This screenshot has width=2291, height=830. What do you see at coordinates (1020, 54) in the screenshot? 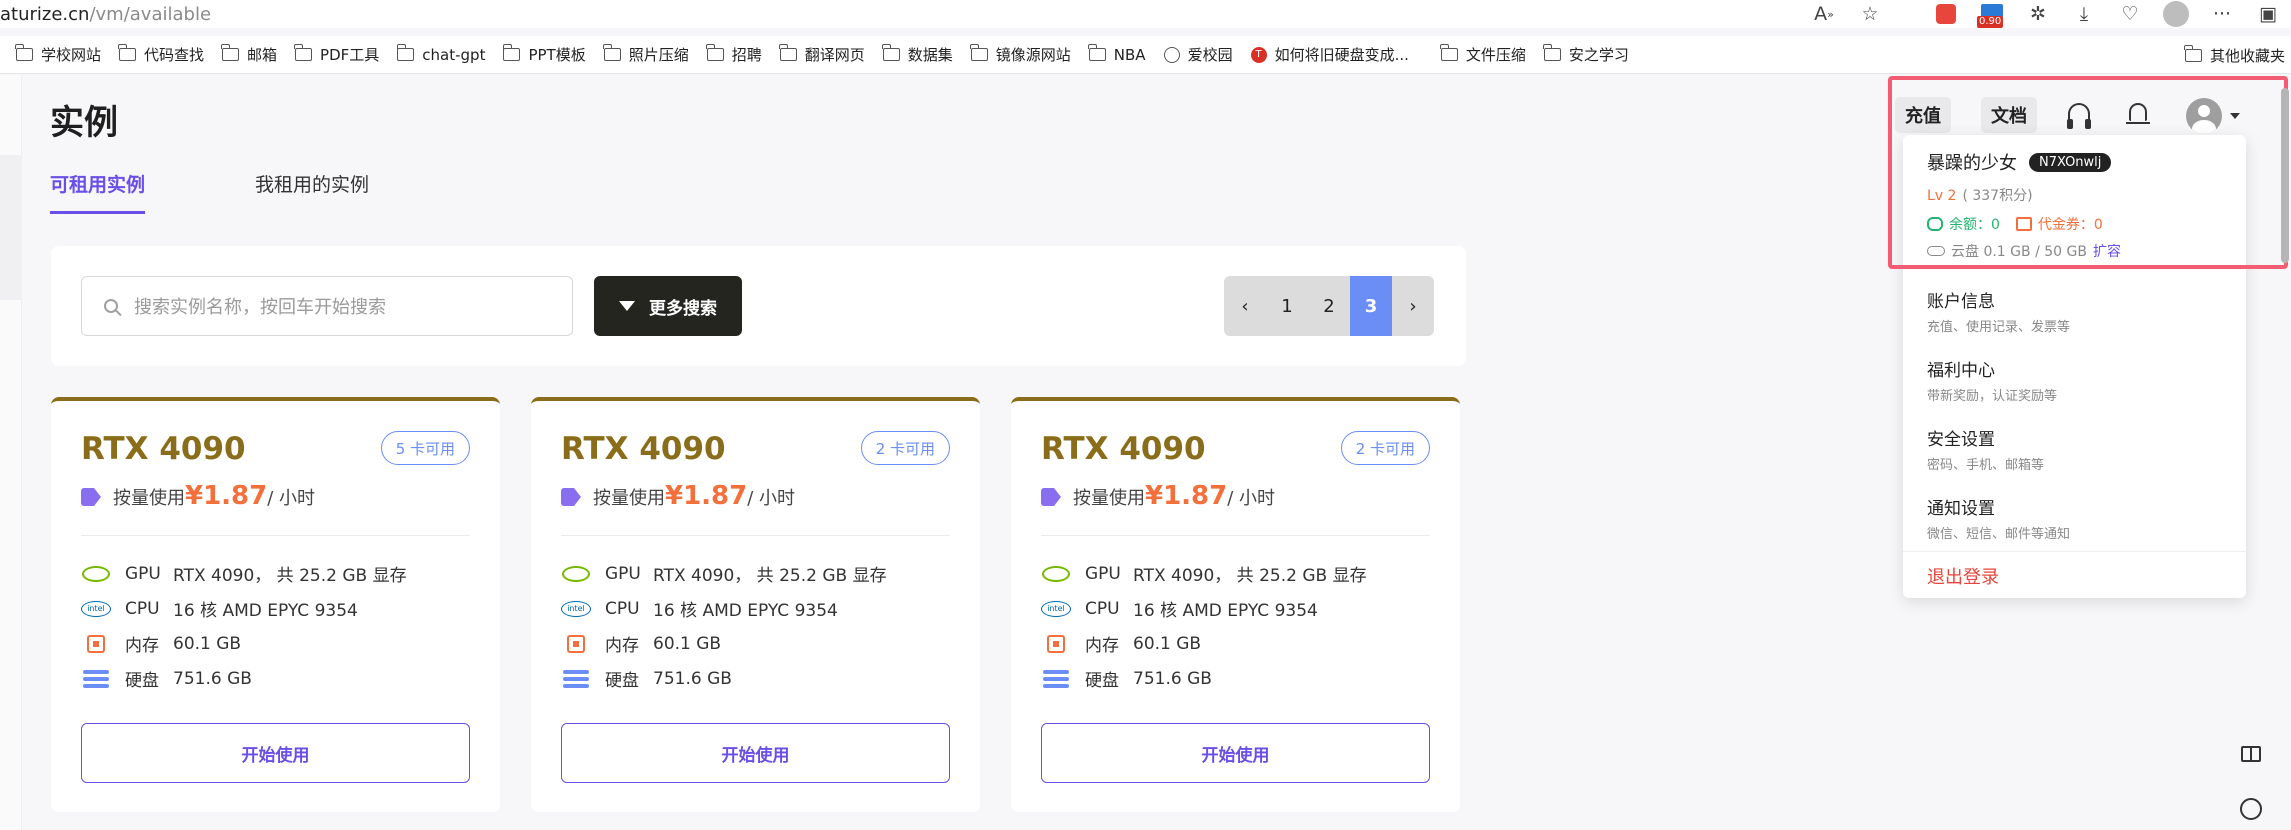
I see `bookmark-item: 镜像源网站` at bounding box center [1020, 54].